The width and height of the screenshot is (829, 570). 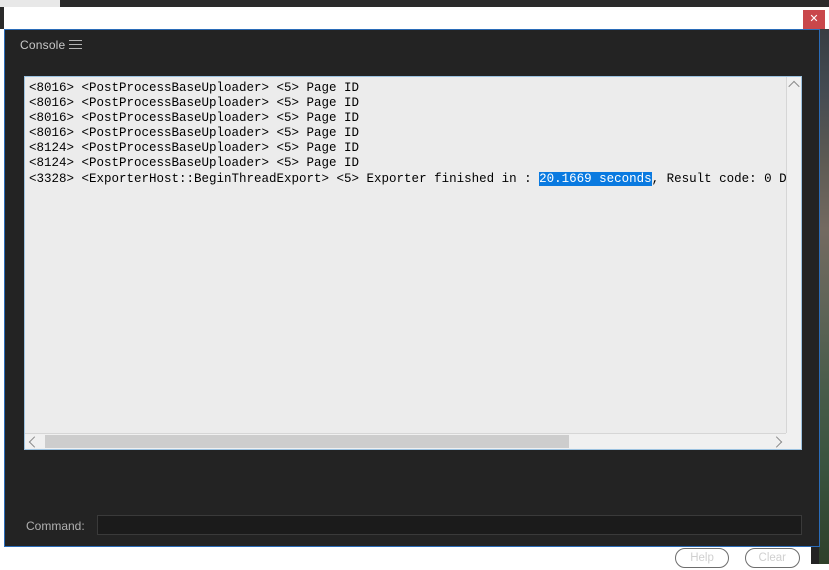 I want to click on scroll-right-arrow-icon, so click(x=778, y=441).